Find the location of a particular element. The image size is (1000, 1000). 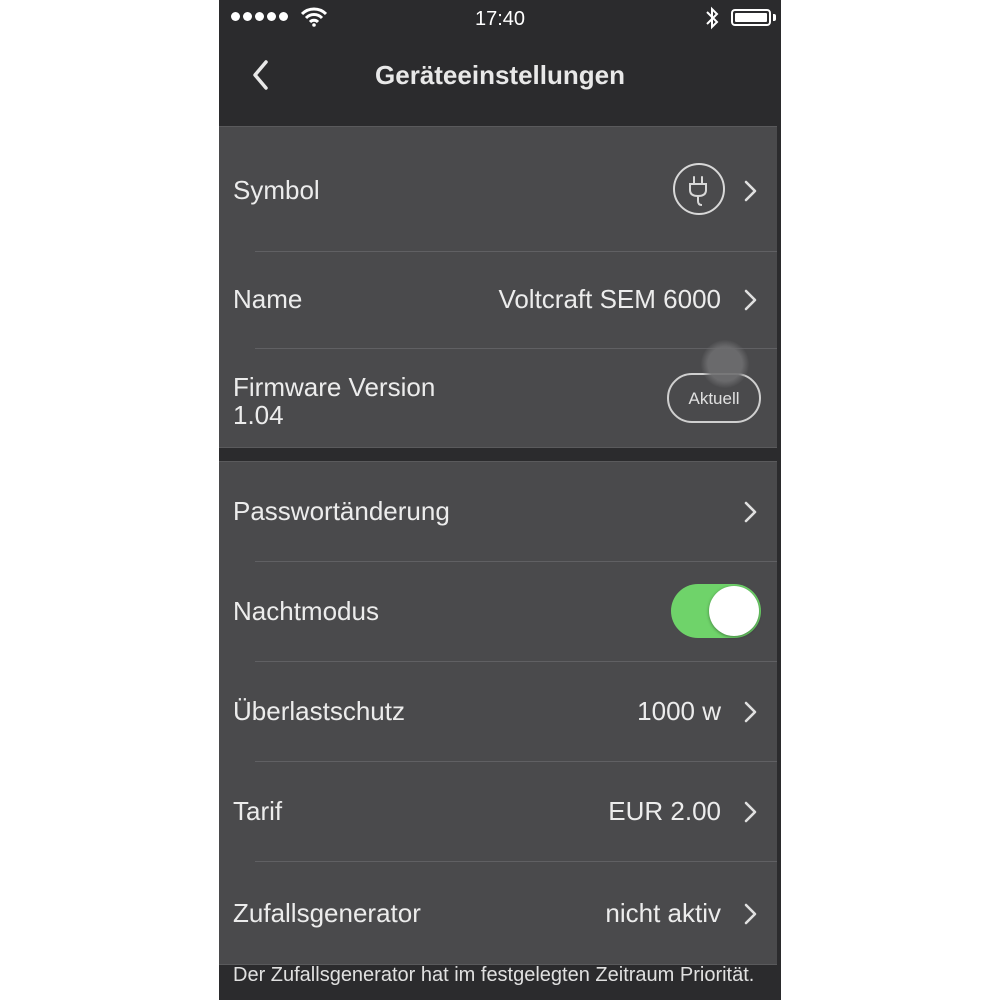

name-value: Voltcraft SEM 6000 is located at coordinates (609, 299).